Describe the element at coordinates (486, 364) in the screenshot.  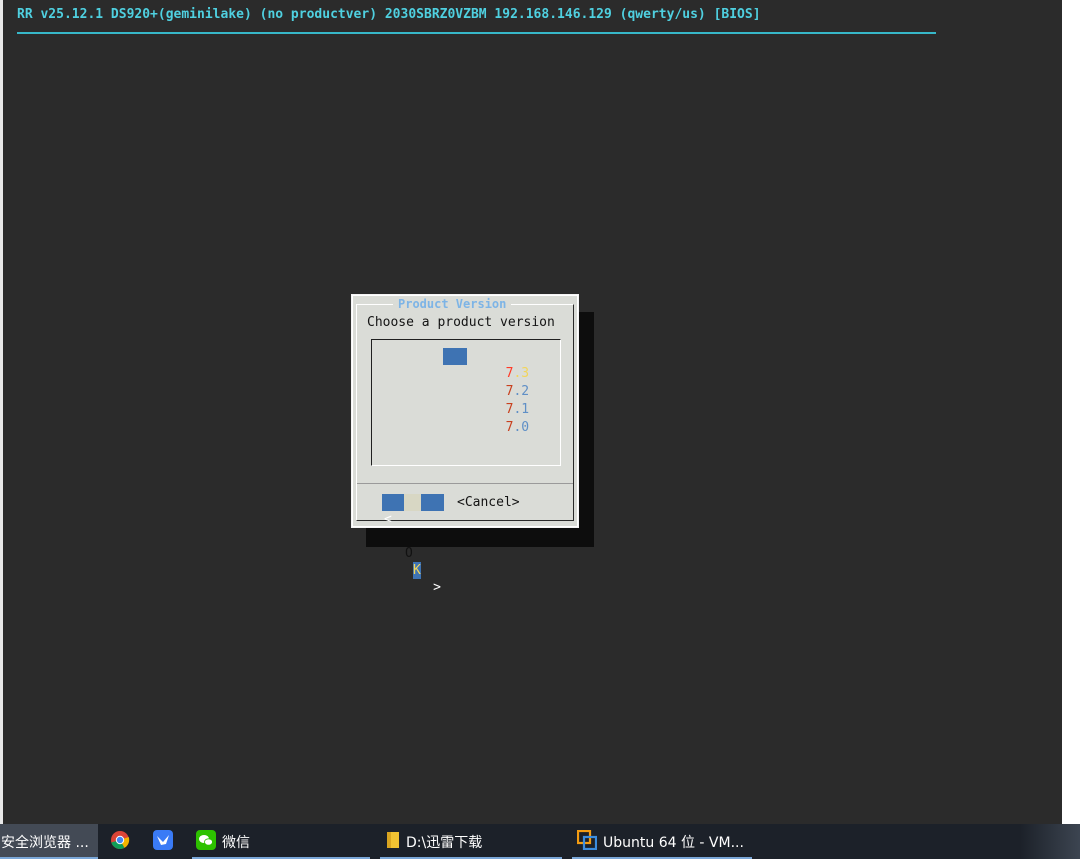
I see `menu-item-7-3: 7.3` at that location.